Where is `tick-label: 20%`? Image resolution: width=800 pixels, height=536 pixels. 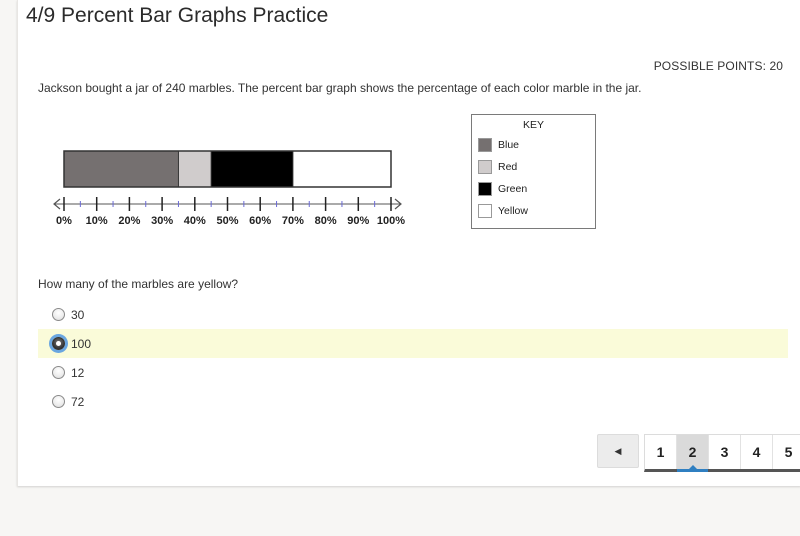
tick-label: 20% is located at coordinates (129, 221).